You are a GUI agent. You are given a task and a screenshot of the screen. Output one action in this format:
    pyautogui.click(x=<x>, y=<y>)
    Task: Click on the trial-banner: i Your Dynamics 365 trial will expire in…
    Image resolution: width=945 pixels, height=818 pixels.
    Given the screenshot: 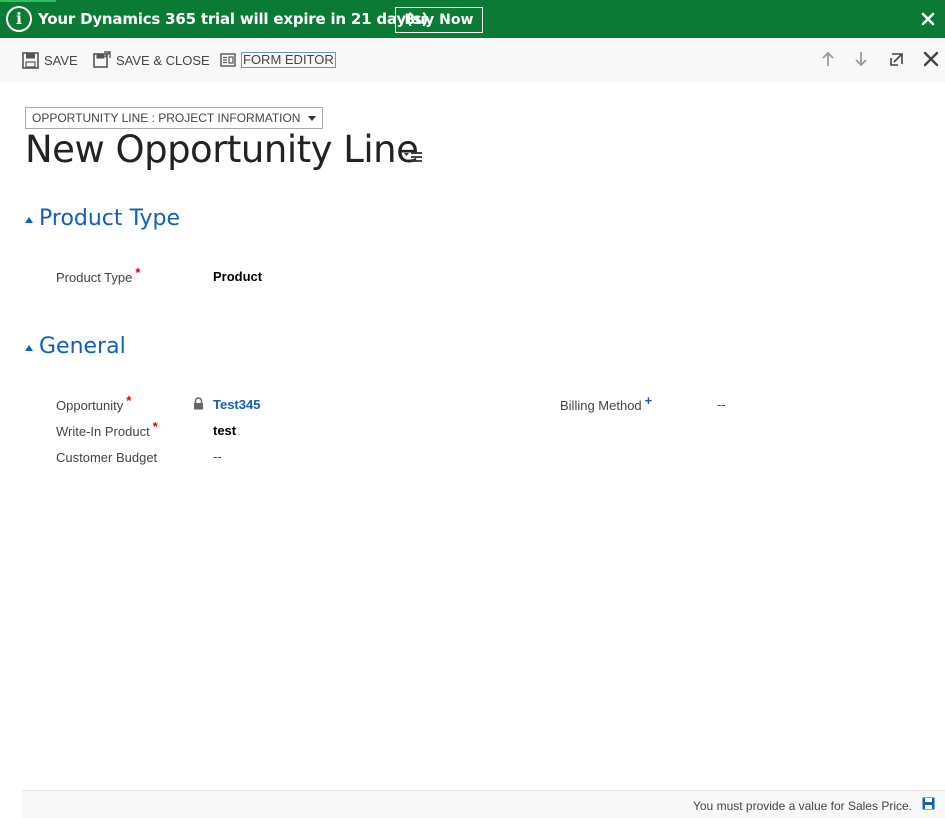 What is the action you would take?
    pyautogui.click(x=472, y=19)
    